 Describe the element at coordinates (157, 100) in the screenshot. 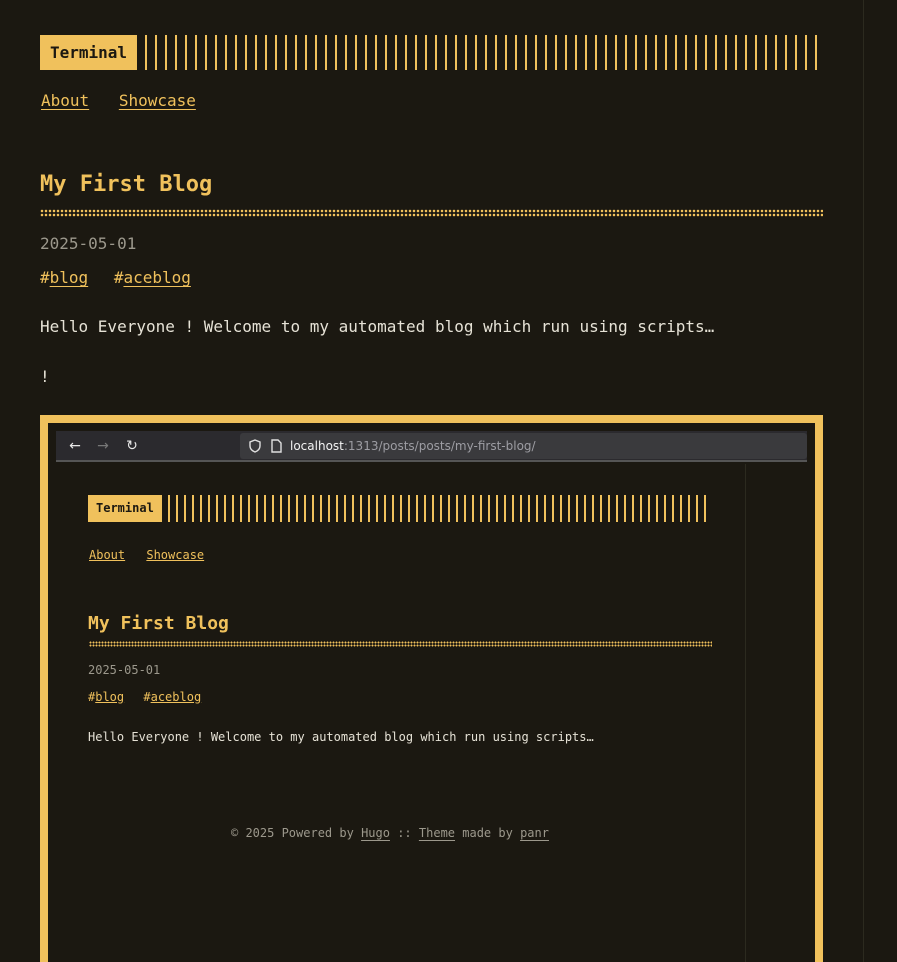

I see `nav-link-showcase: Showcase` at that location.